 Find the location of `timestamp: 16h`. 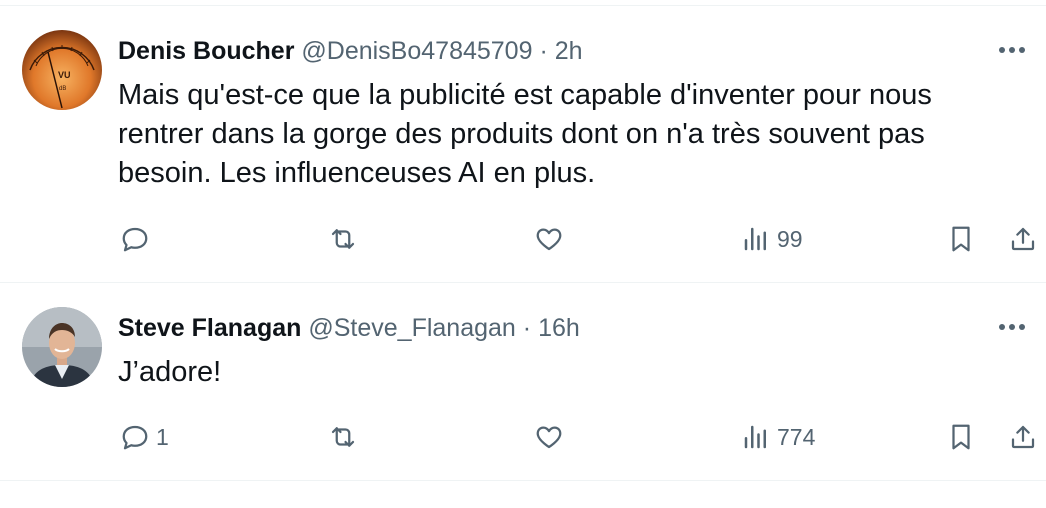

timestamp: 16h is located at coordinates (559, 328).